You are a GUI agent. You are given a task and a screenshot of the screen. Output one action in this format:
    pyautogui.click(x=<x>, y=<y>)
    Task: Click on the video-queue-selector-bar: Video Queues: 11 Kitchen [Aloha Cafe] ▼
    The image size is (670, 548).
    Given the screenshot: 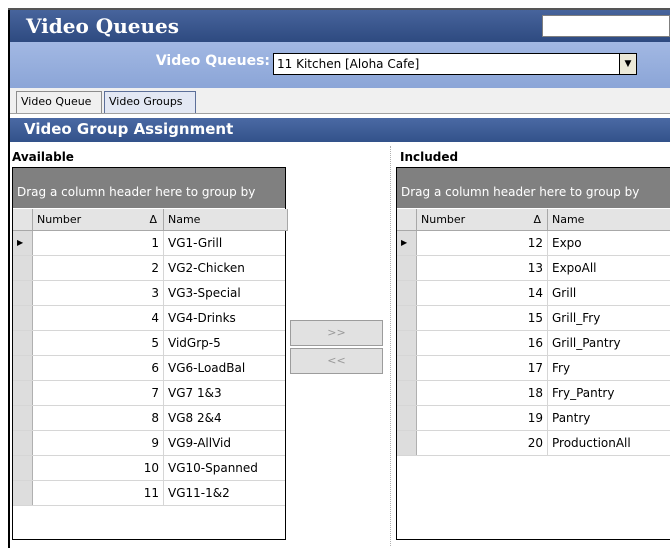 What is the action you would take?
    pyautogui.click(x=340, y=65)
    